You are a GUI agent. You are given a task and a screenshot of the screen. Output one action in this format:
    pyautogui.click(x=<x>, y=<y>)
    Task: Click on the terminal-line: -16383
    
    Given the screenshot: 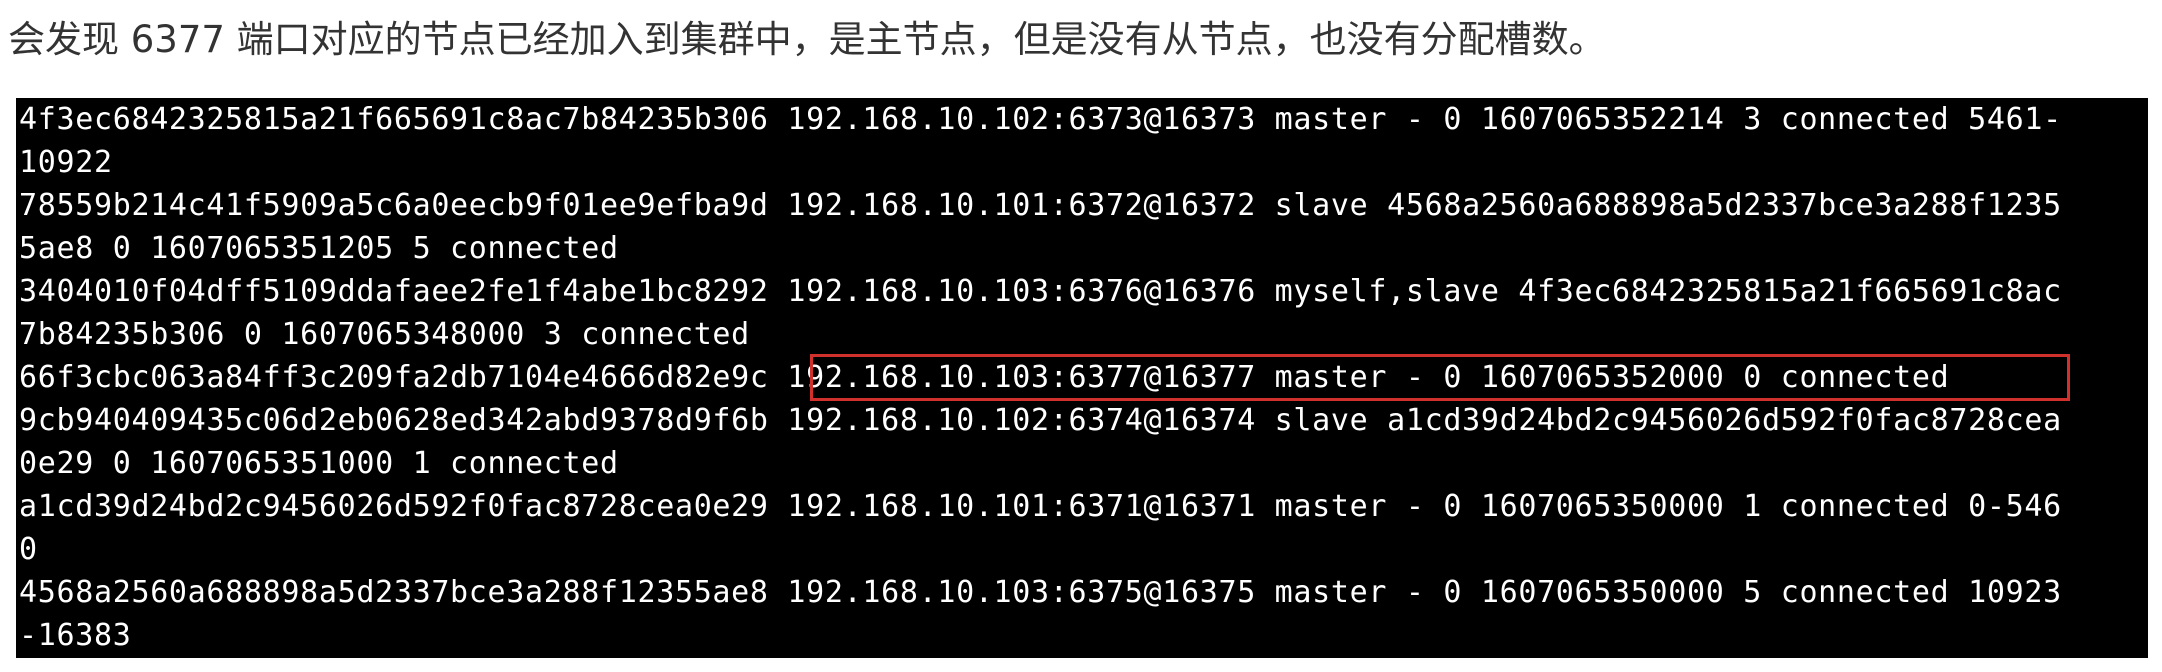 What is the action you would take?
    pyautogui.click(x=75, y=635)
    